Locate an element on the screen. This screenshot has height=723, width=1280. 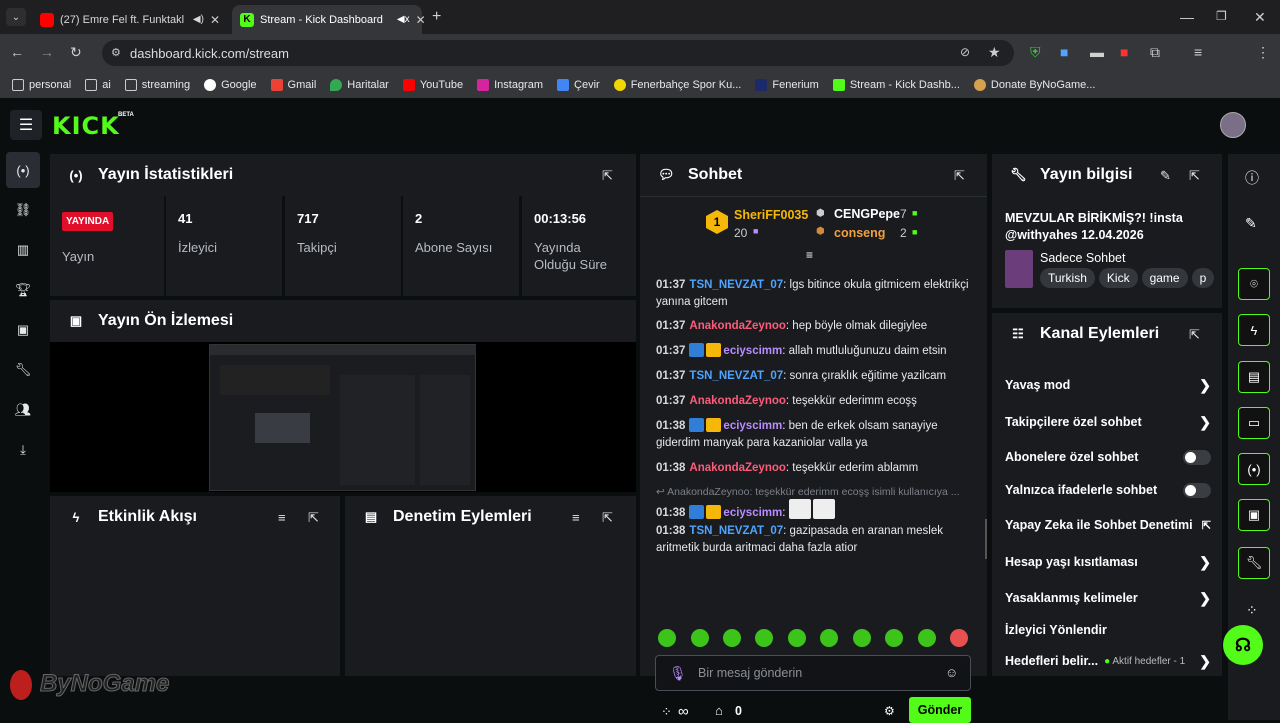
bookmark-translate: Çevir is located at coordinates (578, 85).